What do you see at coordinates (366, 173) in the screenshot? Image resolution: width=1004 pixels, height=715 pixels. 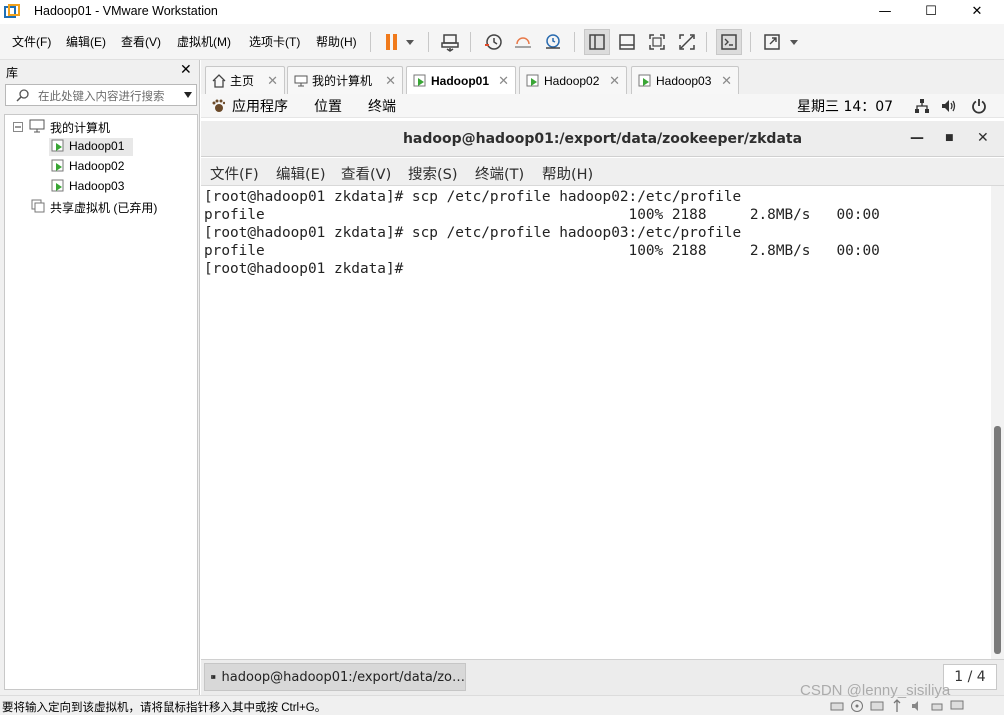 I see `terminal-menu-view: 查看(V)` at bounding box center [366, 173].